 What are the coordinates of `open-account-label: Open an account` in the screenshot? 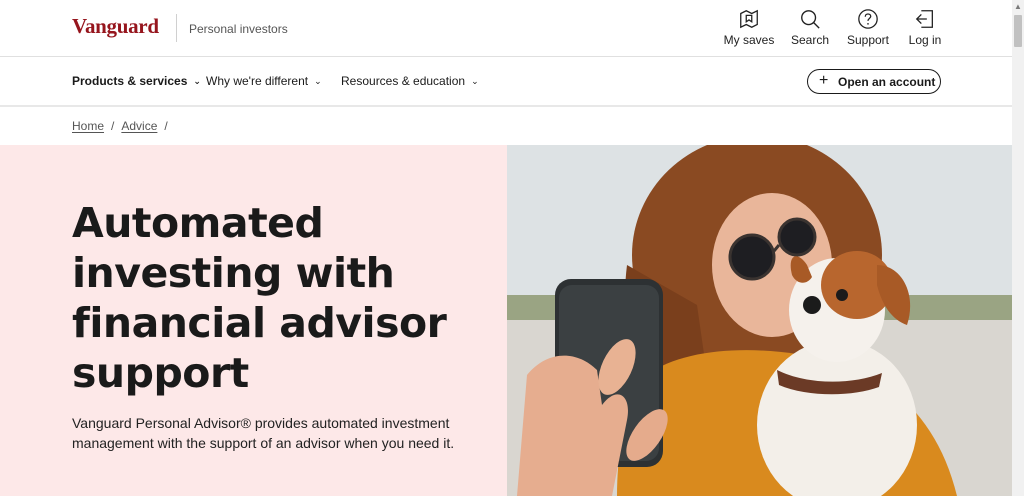 It's located at (887, 82).